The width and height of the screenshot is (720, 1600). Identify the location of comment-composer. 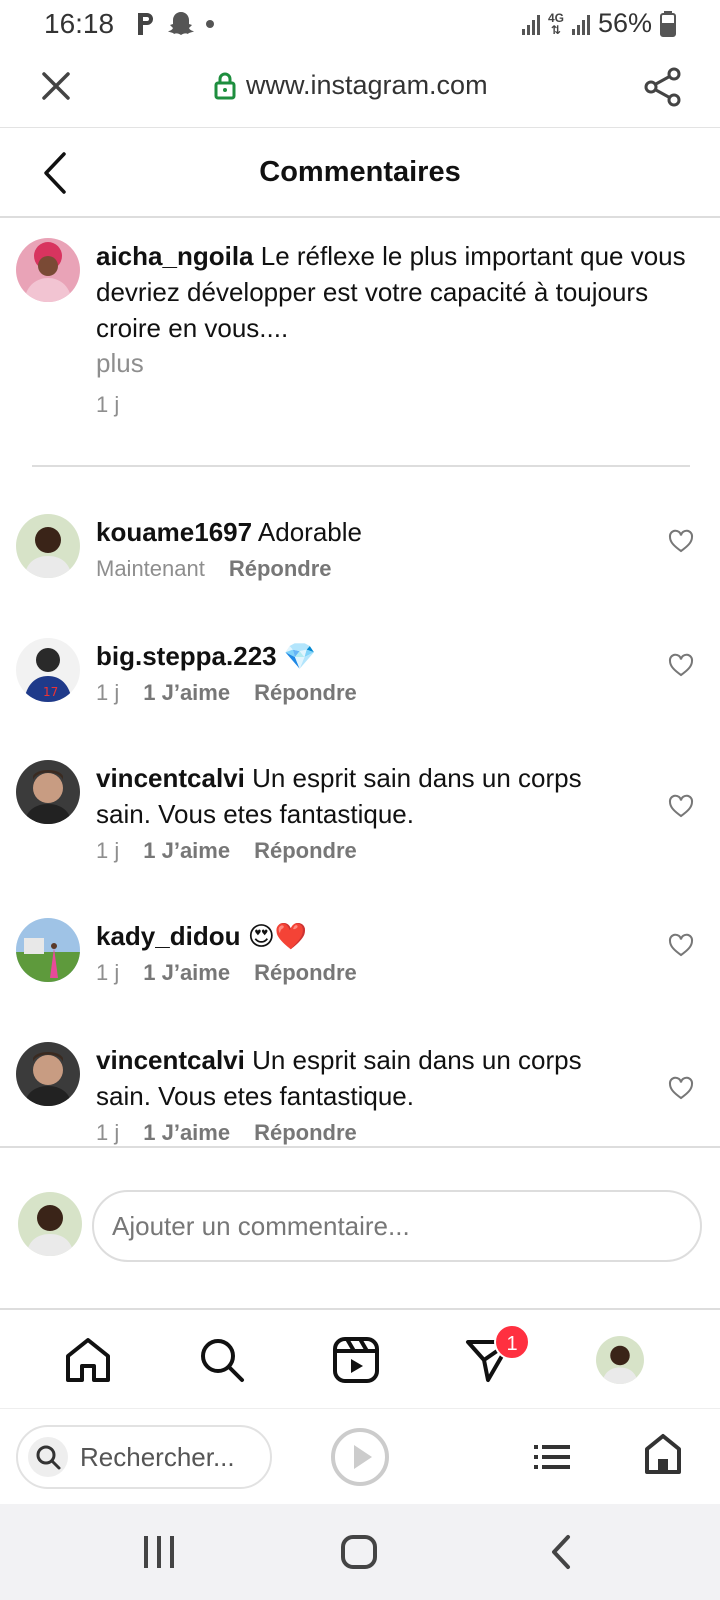
(360, 1228).